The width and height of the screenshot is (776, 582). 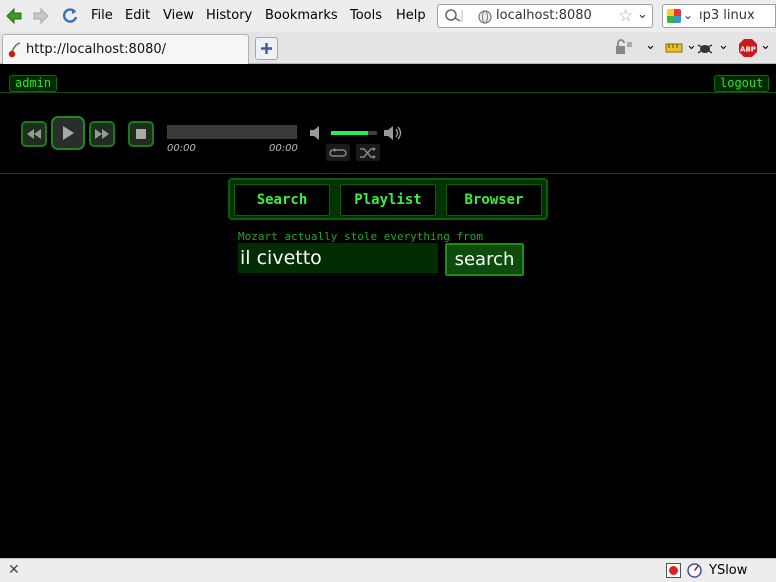 I want to click on web-search-bar: ⌄ ıp3 linux, so click(x=719, y=16).